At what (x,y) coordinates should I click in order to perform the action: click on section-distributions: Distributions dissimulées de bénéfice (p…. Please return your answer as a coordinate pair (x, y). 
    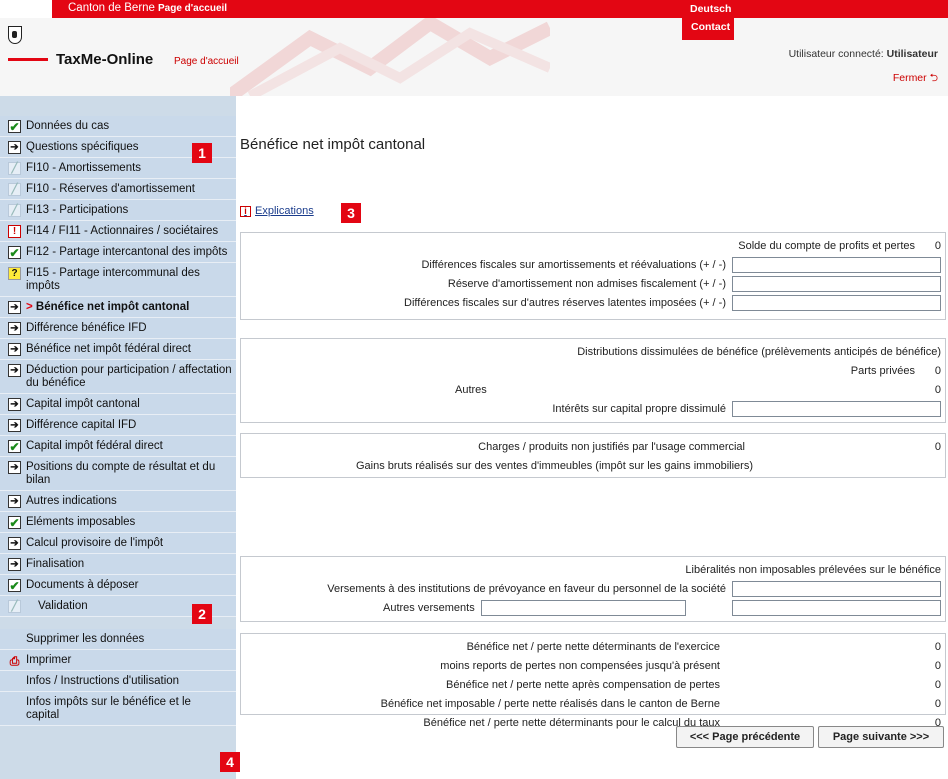
    Looking at the image, I should click on (593, 380).